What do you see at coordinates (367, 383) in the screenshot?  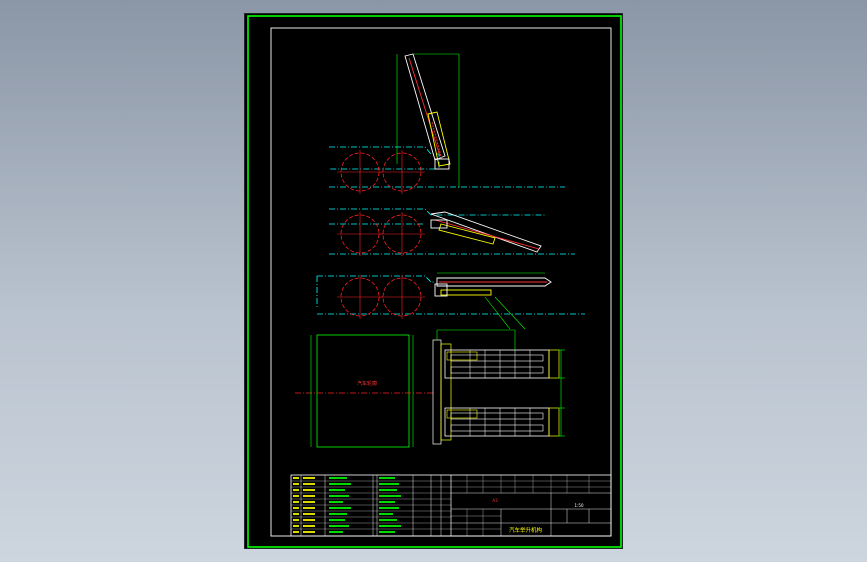 I see `vehicle-outline-label: 汽车轮廓` at bounding box center [367, 383].